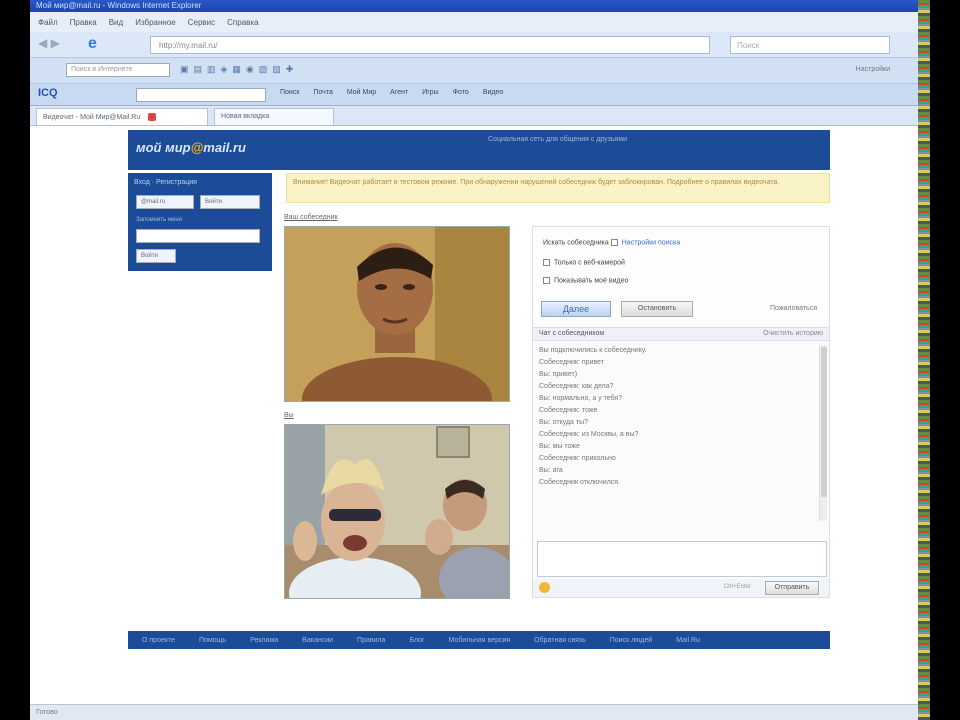 Image resolution: width=960 pixels, height=720 pixels. I want to click on search-option-label: Искать собеседника, so click(576, 243).